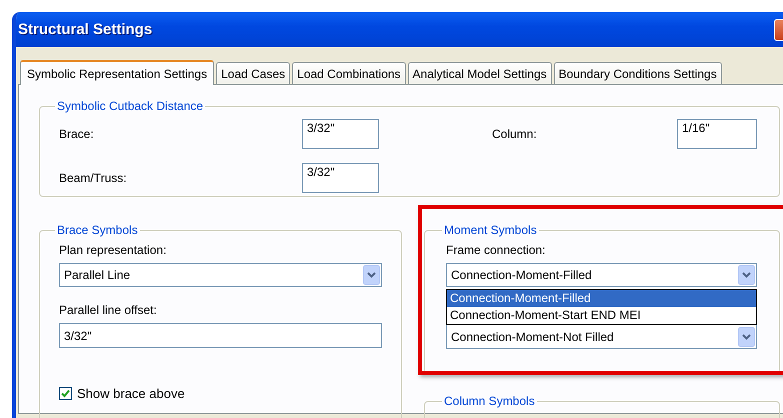  Describe the element at coordinates (601, 315) in the screenshot. I see `dropdown-option: Connection-Moment-Start END MEI` at that location.